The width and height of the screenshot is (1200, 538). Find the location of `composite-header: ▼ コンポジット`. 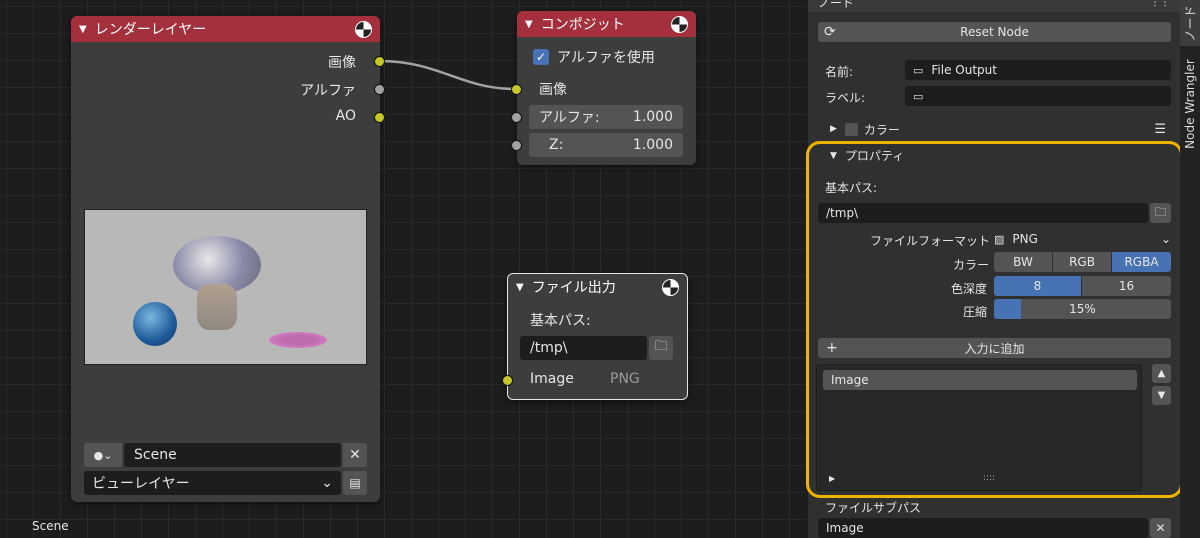

composite-header: ▼ コンポジット is located at coordinates (606, 24).